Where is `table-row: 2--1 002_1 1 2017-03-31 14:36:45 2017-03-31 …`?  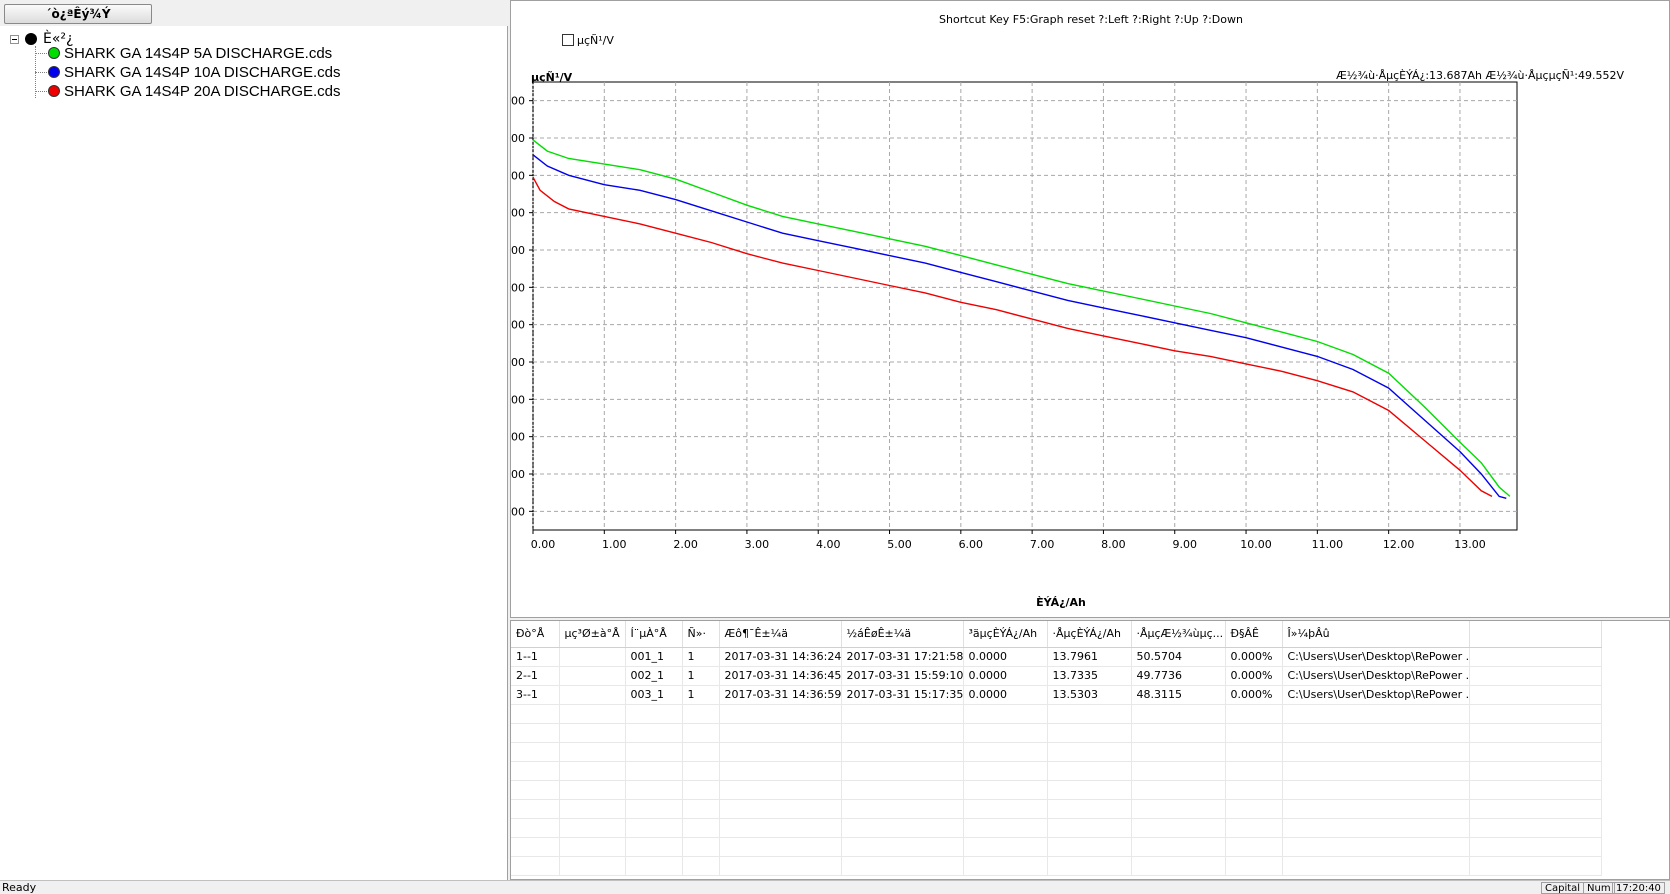 table-row: 2--1 002_1 1 2017-03-31 14:36:45 2017-03-31 … is located at coordinates (1056, 676).